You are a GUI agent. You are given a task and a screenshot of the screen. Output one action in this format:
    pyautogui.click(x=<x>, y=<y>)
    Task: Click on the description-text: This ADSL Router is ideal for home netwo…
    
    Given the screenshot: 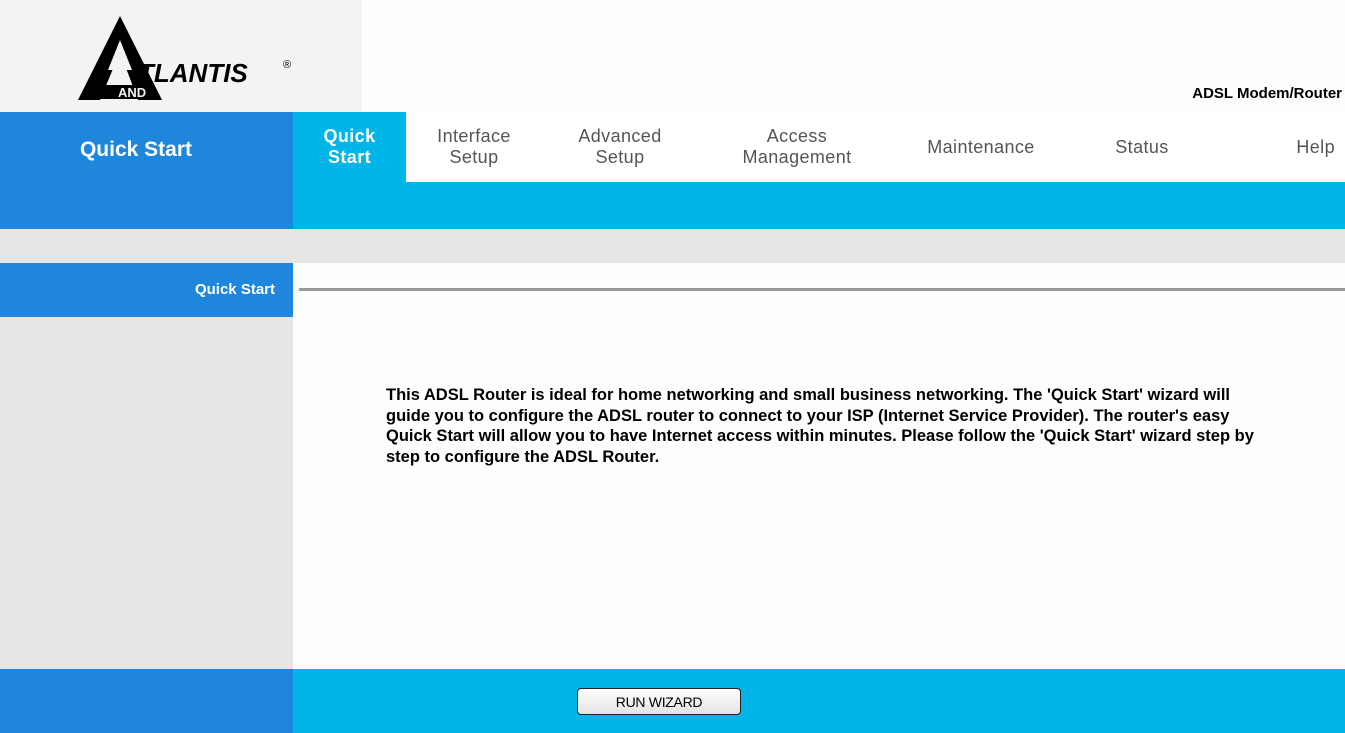 What is the action you would take?
    pyautogui.click(x=820, y=426)
    